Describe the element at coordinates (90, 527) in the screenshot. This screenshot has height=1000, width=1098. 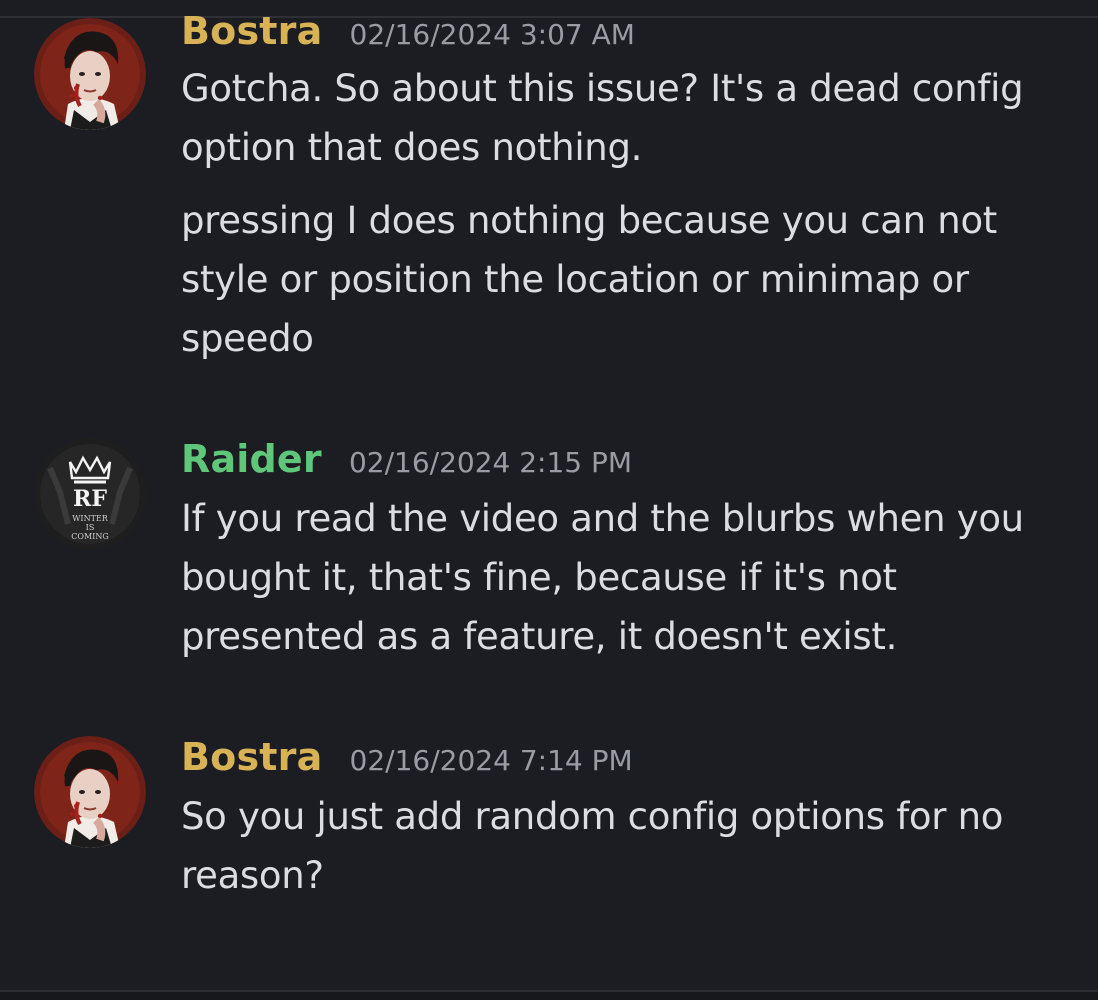
I see `avatar-caption: WINTER IS COMING` at that location.